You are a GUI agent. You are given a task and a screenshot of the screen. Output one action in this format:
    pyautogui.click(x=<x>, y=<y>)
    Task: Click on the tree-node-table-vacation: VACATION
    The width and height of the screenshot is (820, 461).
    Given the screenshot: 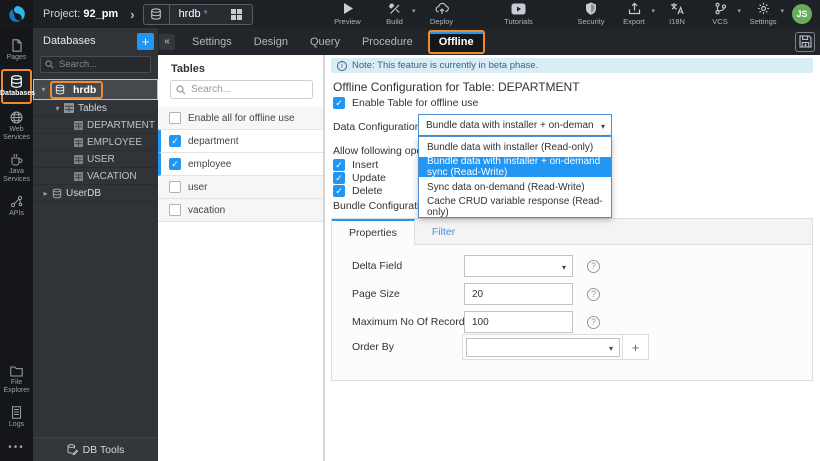 What is the action you would take?
    pyautogui.click(x=95, y=176)
    